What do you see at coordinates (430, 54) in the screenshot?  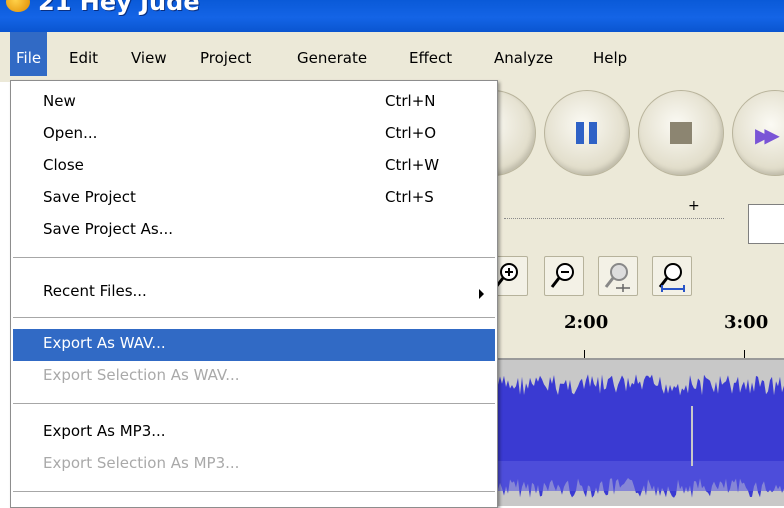 I see `menu-effect: Effect` at bounding box center [430, 54].